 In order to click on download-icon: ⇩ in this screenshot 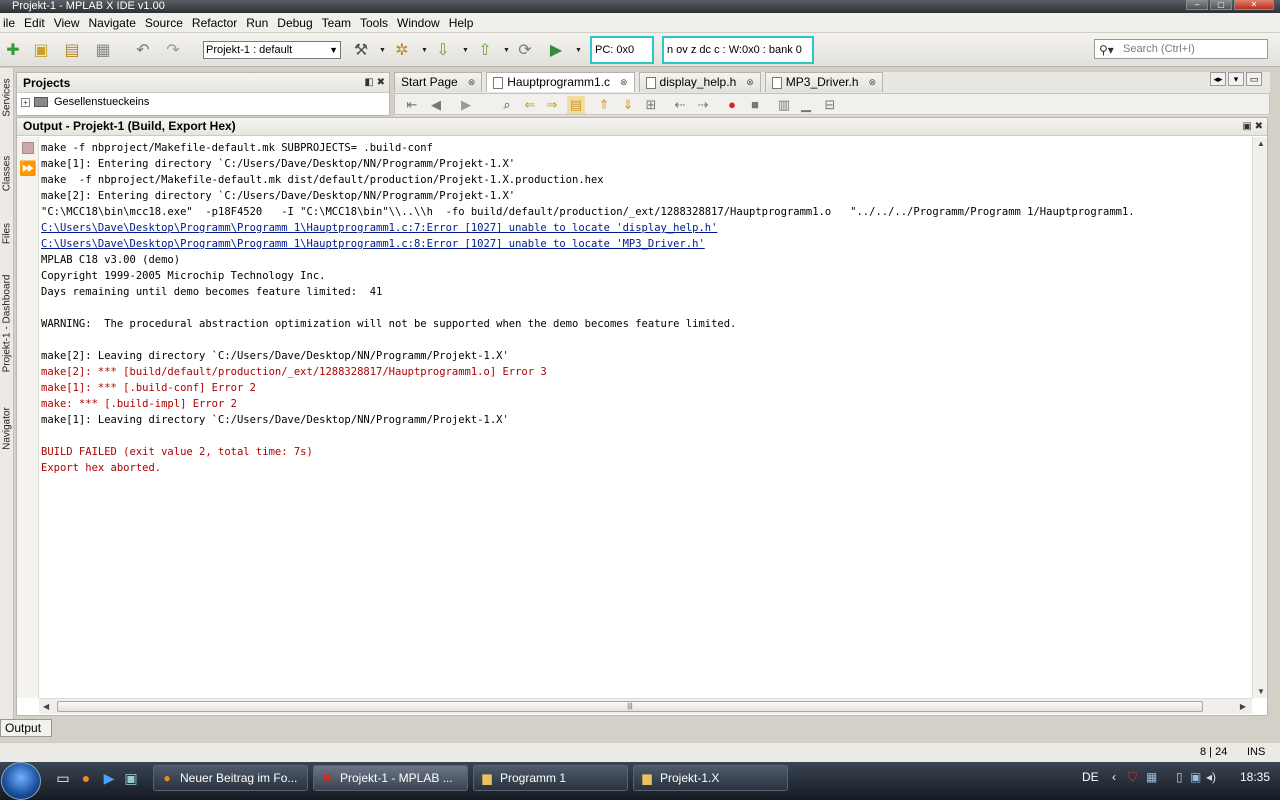, I will do `click(443, 50)`.